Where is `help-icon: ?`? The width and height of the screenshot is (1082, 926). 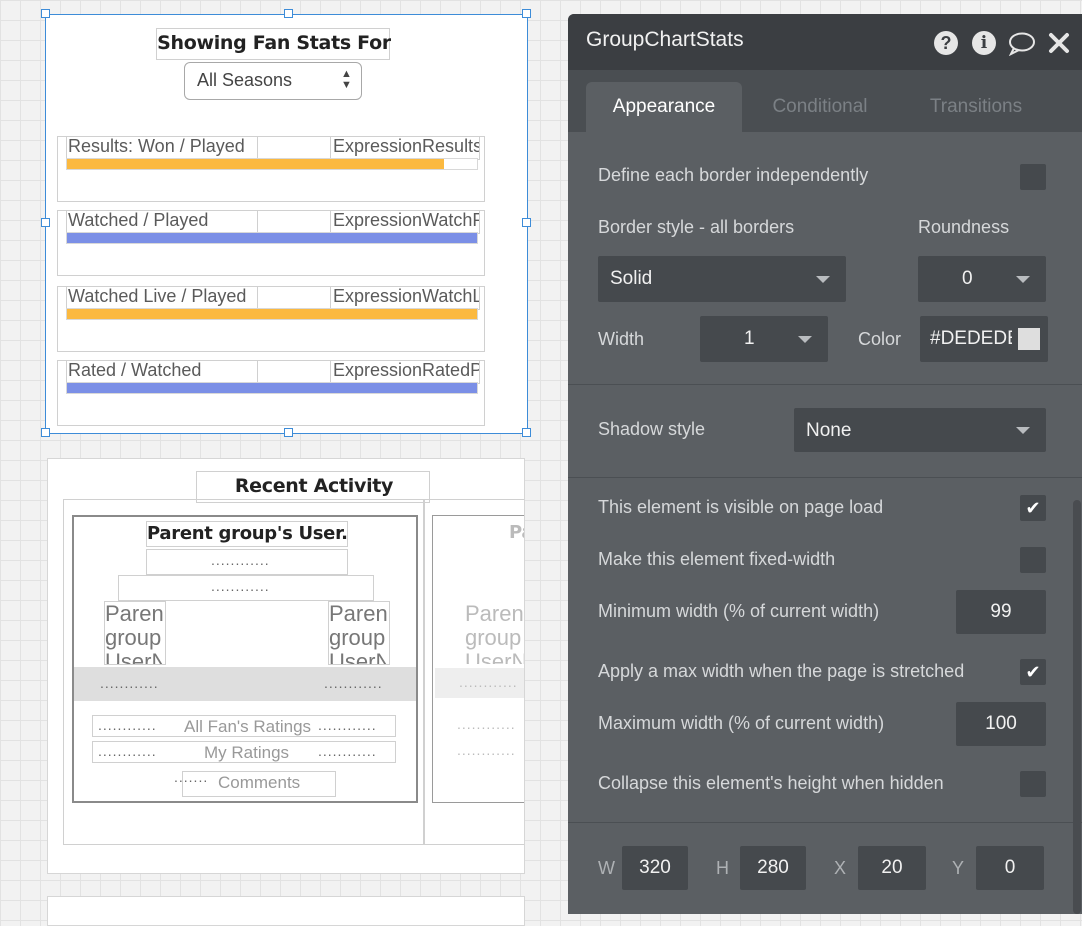
help-icon: ? is located at coordinates (946, 43).